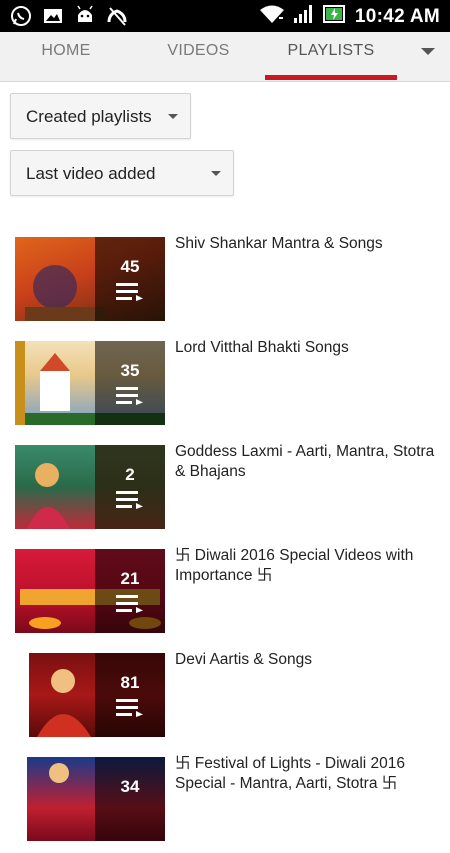 This screenshot has height=853, width=450. I want to click on playlist-thumbnail: 21, so click(90, 591).